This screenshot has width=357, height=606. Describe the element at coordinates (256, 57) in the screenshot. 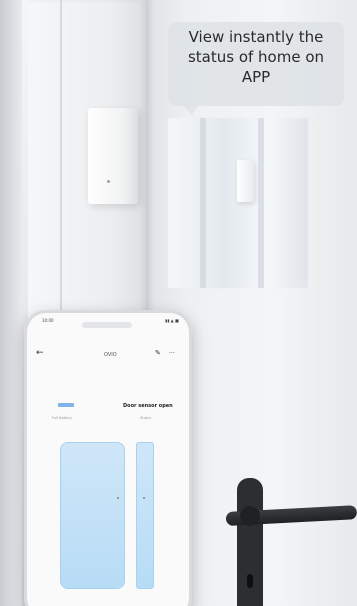

I see `caption-line-2: status of home on` at that location.